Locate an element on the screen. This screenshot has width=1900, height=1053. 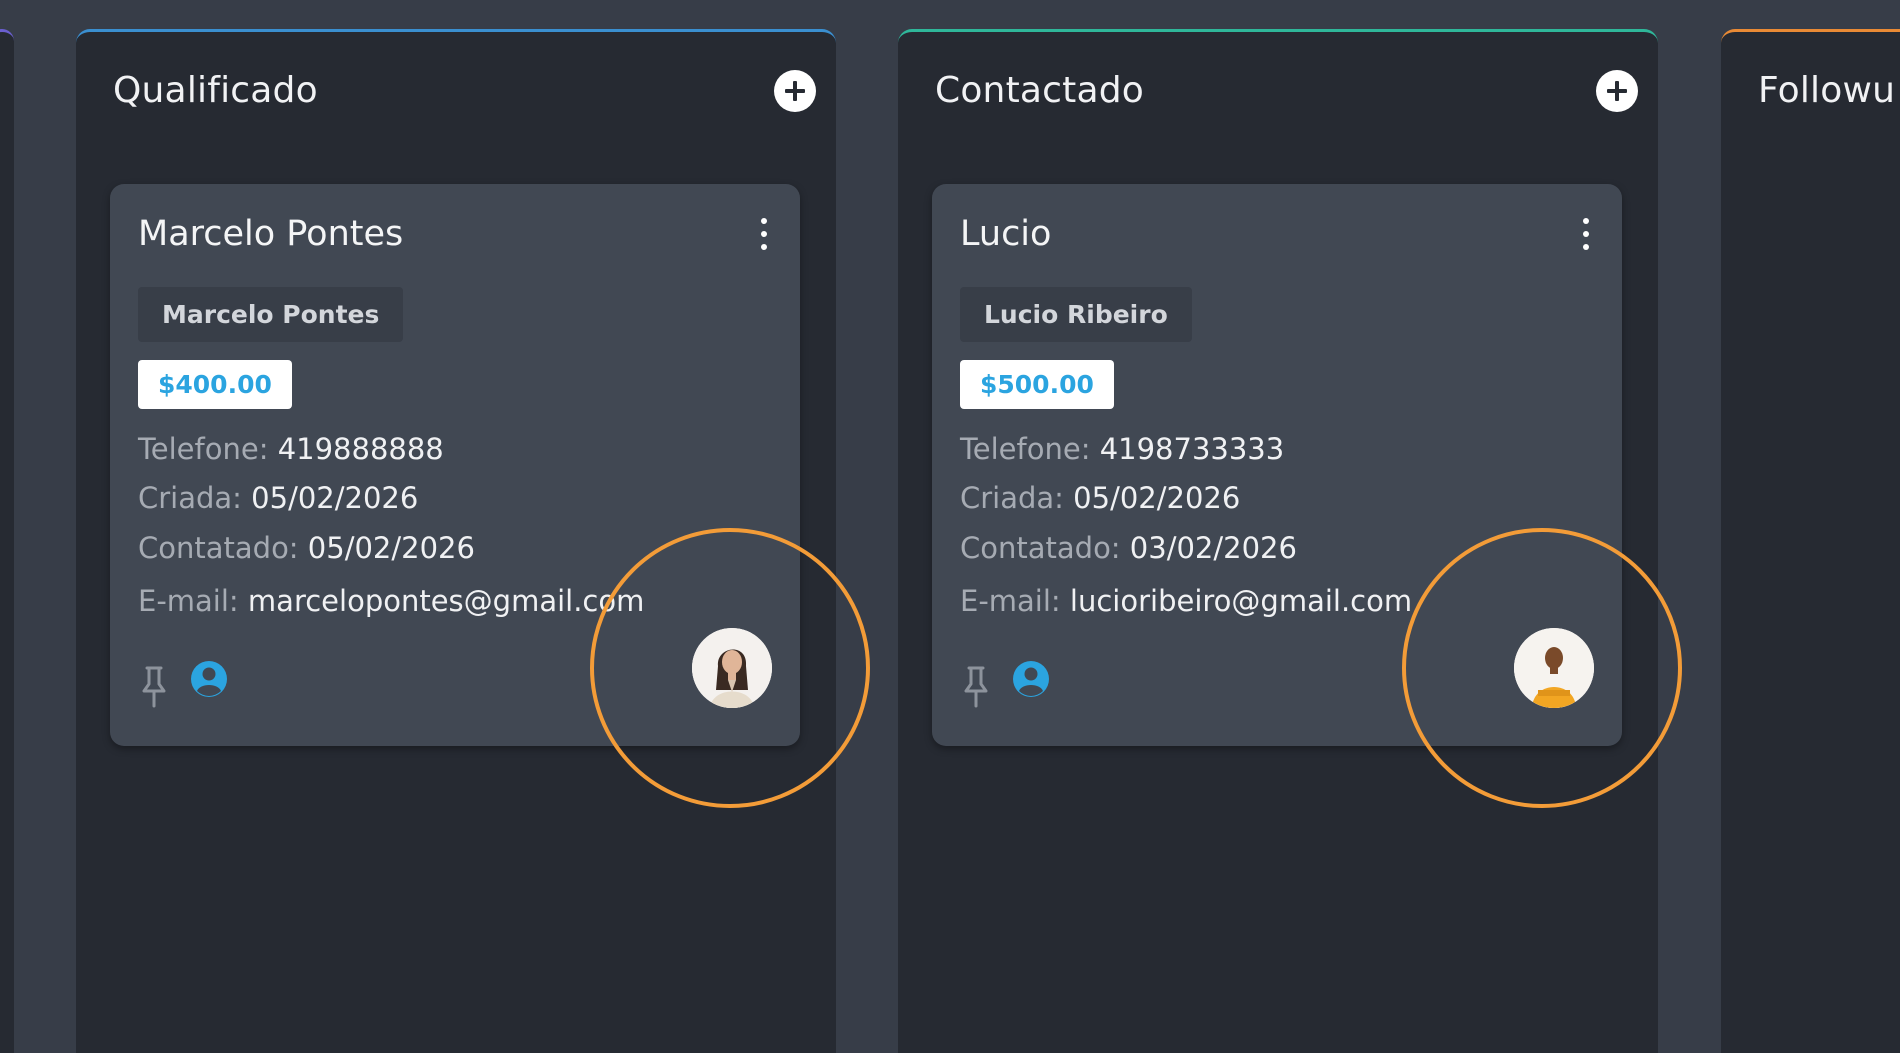
column-previous is located at coordinates (7, 541).